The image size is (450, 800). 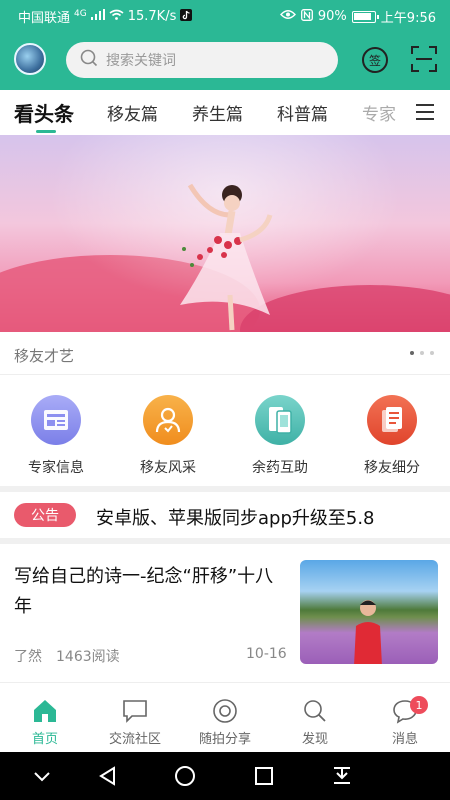 What do you see at coordinates (168, 420) in the screenshot?
I see `user-icon` at bounding box center [168, 420].